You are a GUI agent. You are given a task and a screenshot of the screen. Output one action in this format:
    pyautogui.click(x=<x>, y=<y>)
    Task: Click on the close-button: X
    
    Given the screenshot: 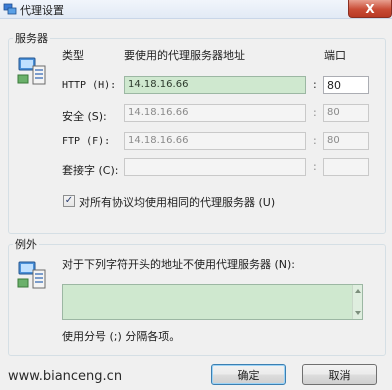 What is the action you would take?
    pyautogui.click(x=370, y=9)
    